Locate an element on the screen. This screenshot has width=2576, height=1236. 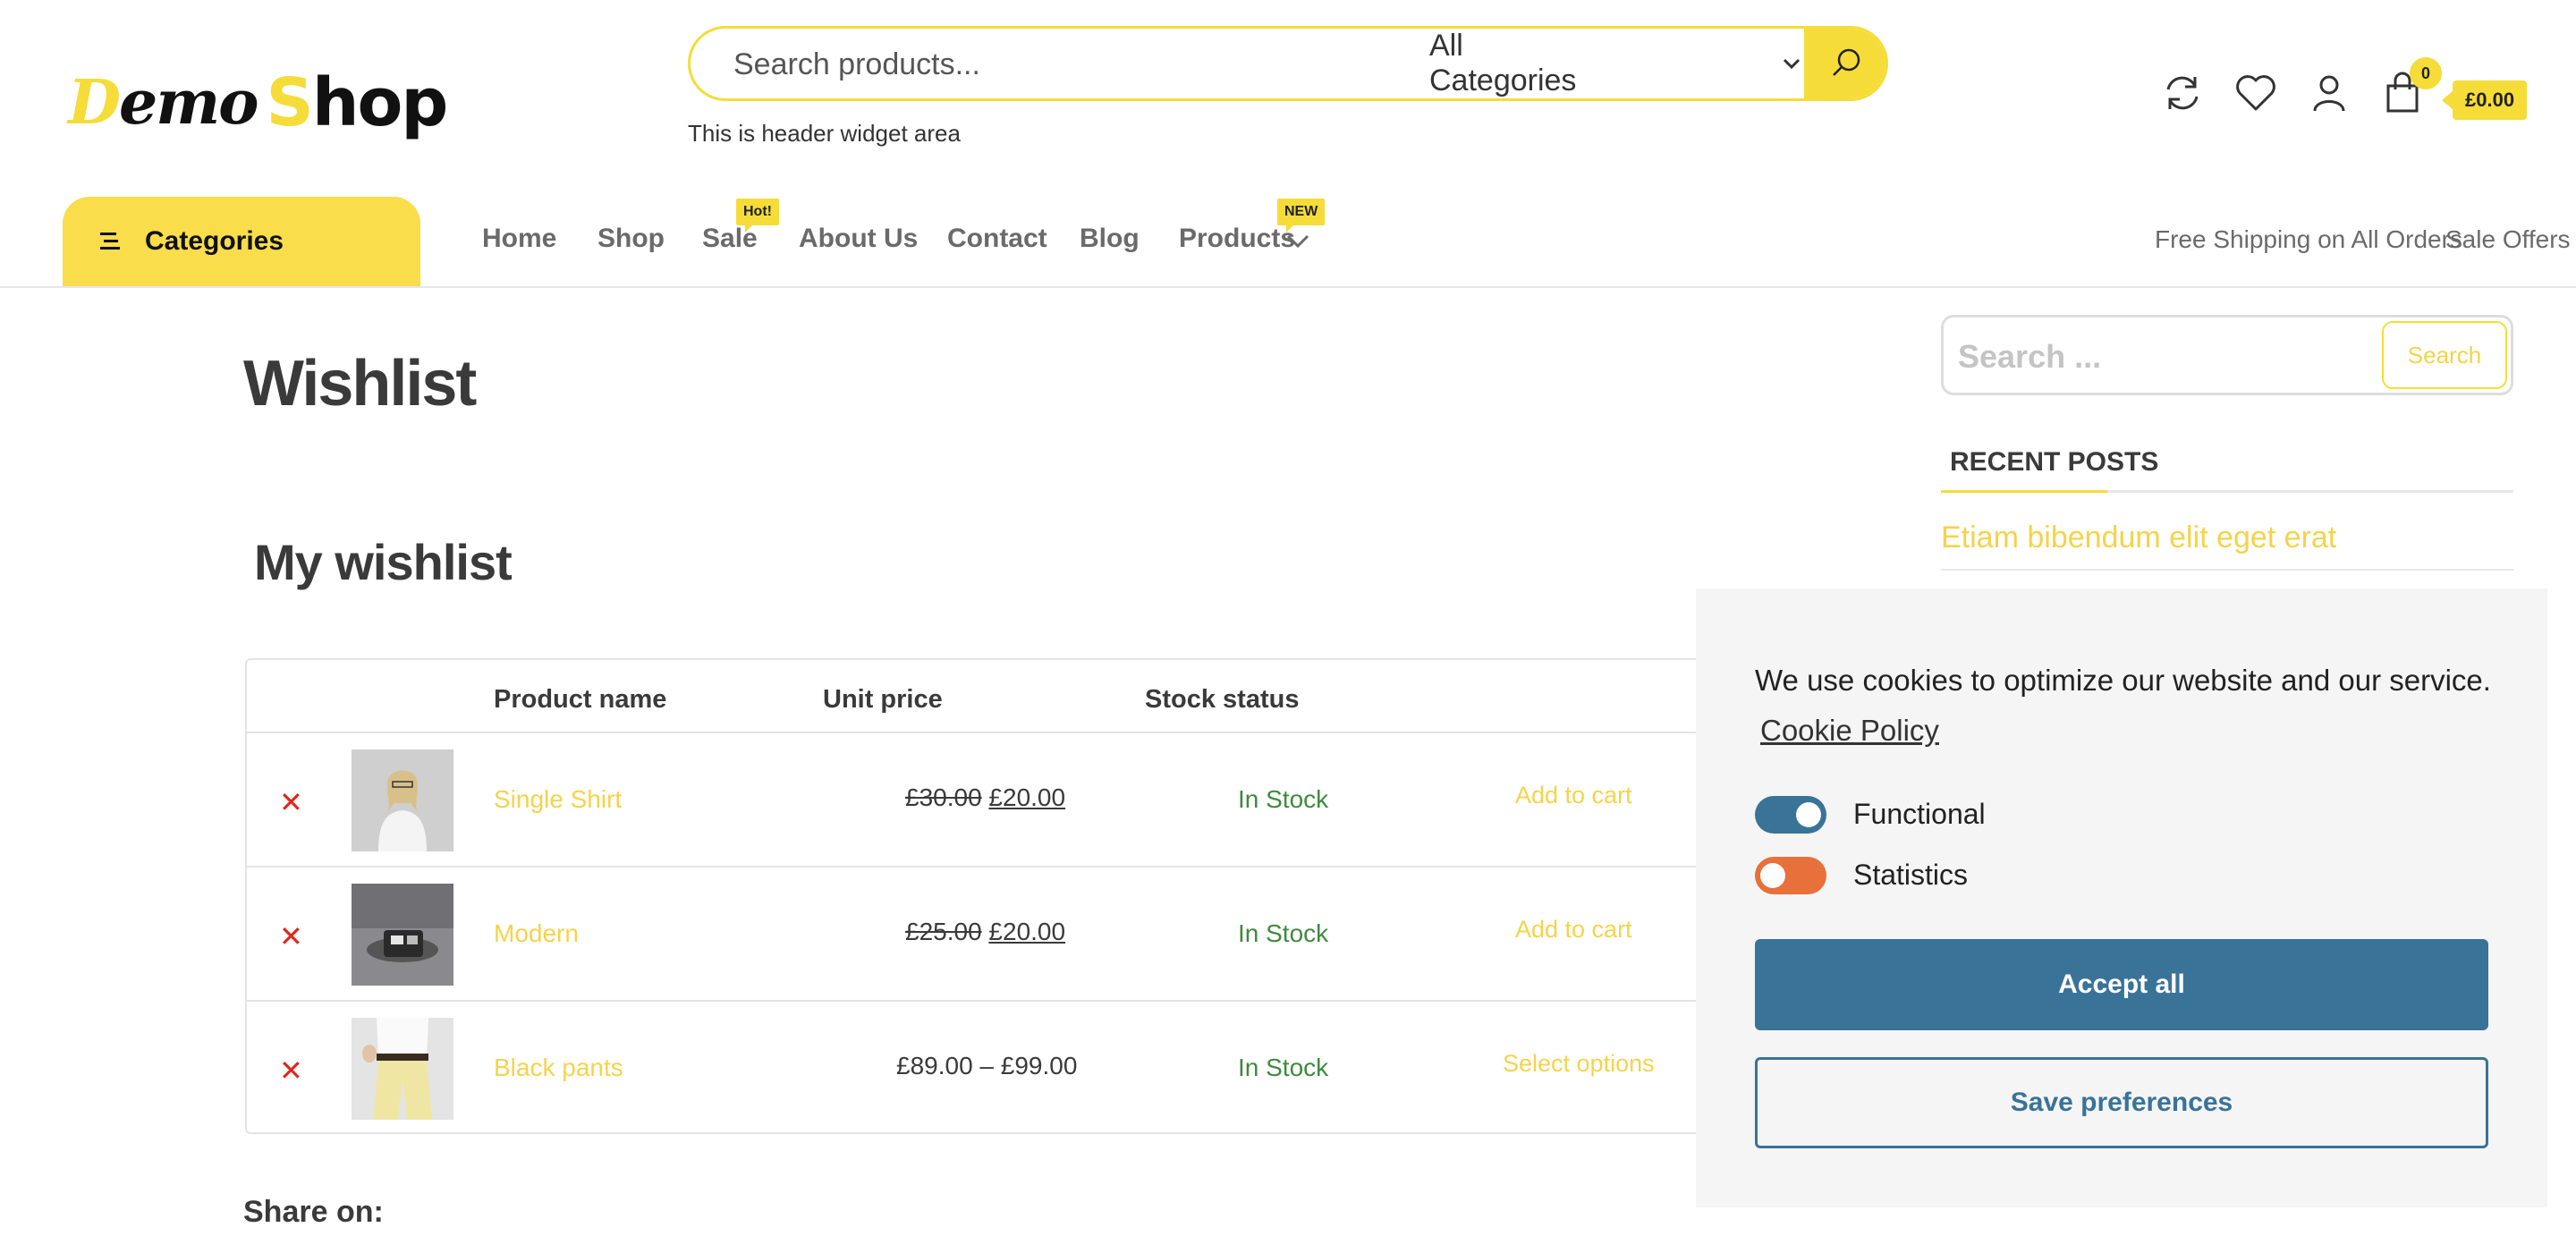
refresh-icon is located at coordinates (2182, 93).